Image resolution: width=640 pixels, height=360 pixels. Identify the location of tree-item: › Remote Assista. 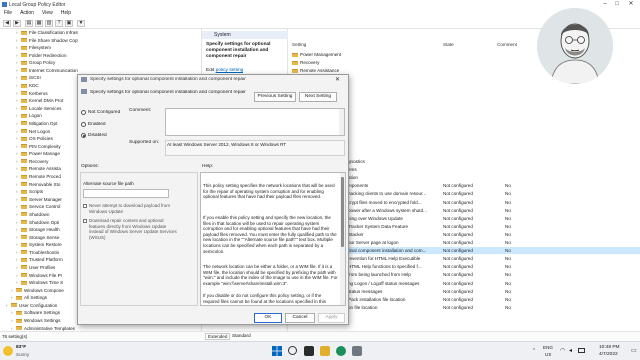
(38, 168).